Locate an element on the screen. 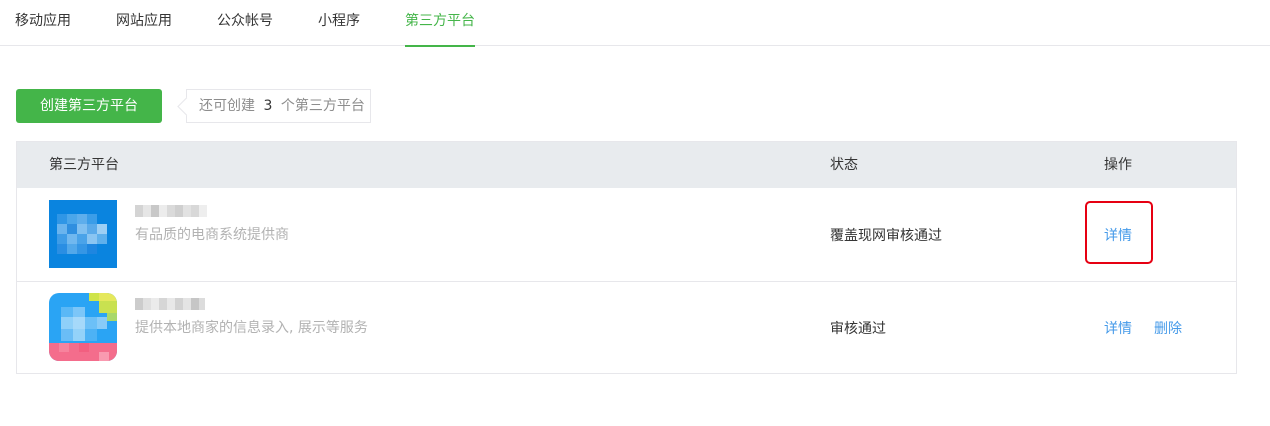 This screenshot has width=1270, height=426. tab-official-accounts: 公众帐号 is located at coordinates (245, 23).